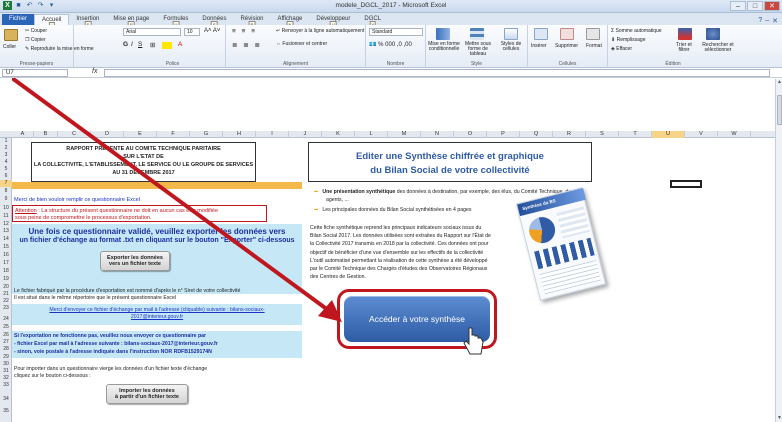 The width and height of the screenshot is (782, 422). Describe the element at coordinates (6, 364) in the screenshot. I see `row-header-30: 30` at that location.